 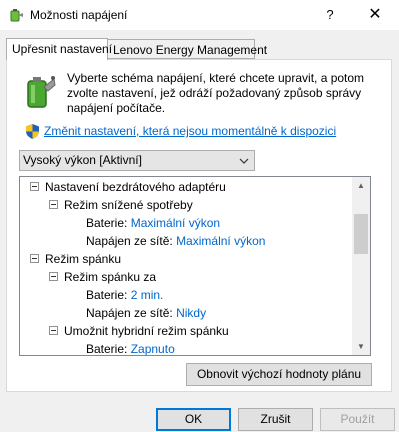 What do you see at coordinates (146, 313) in the screenshot?
I see `tree-item-plugged-in-setting: Napájen ze sítě: Nikdy` at bounding box center [146, 313].